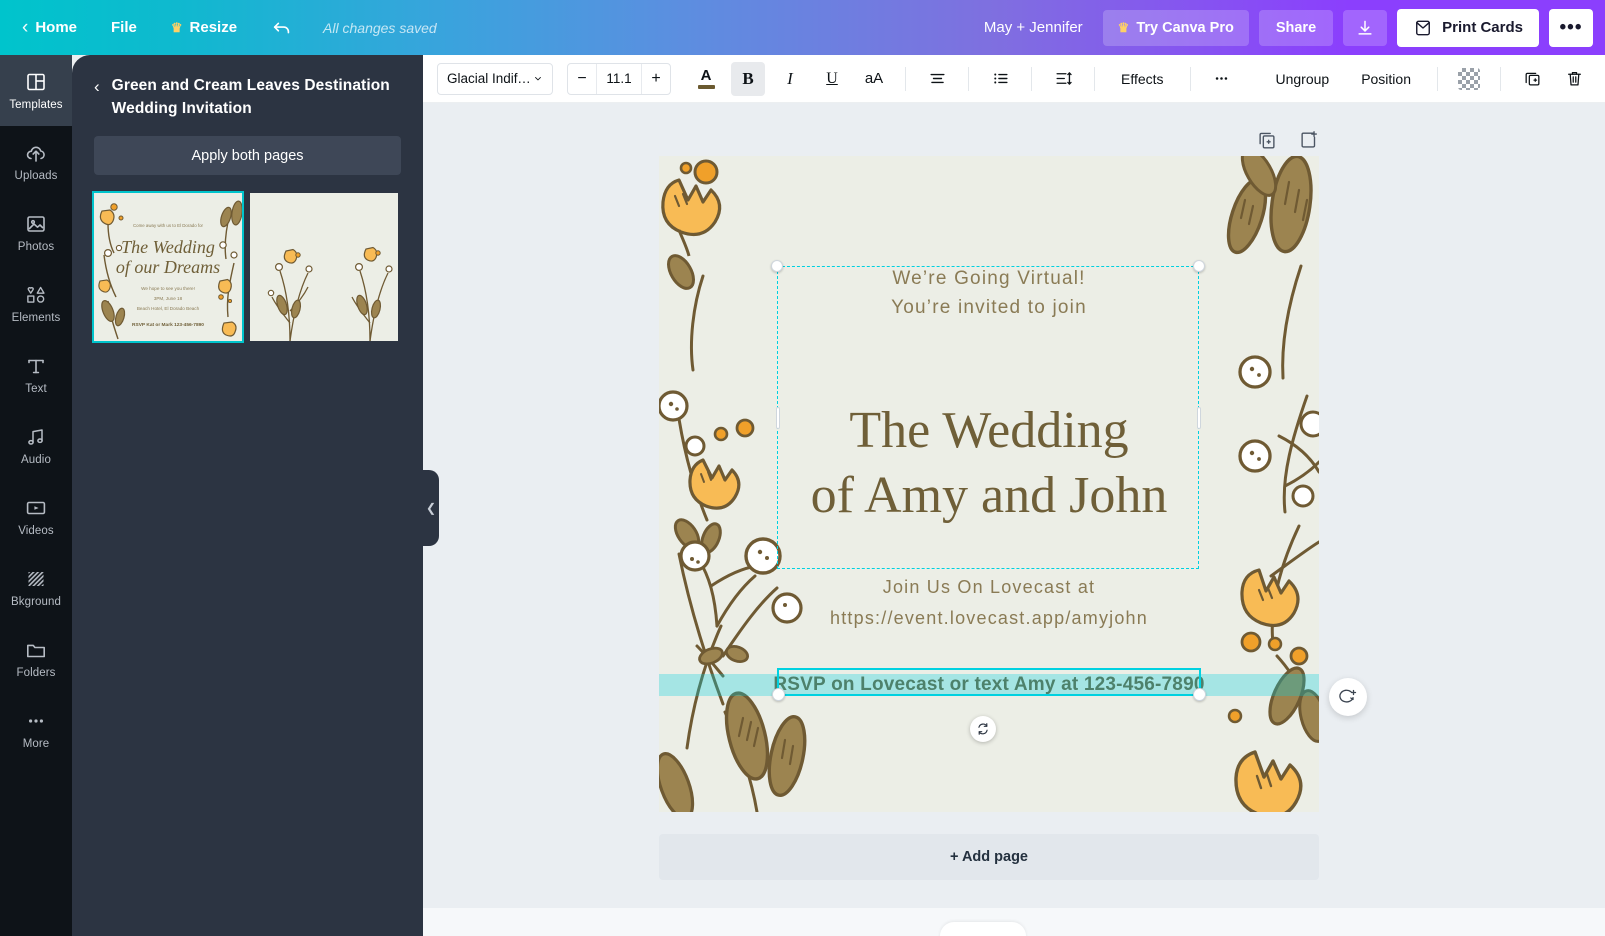 The height and width of the screenshot is (936, 1605). I want to click on sidebar-item-text: Text, so click(36, 374).